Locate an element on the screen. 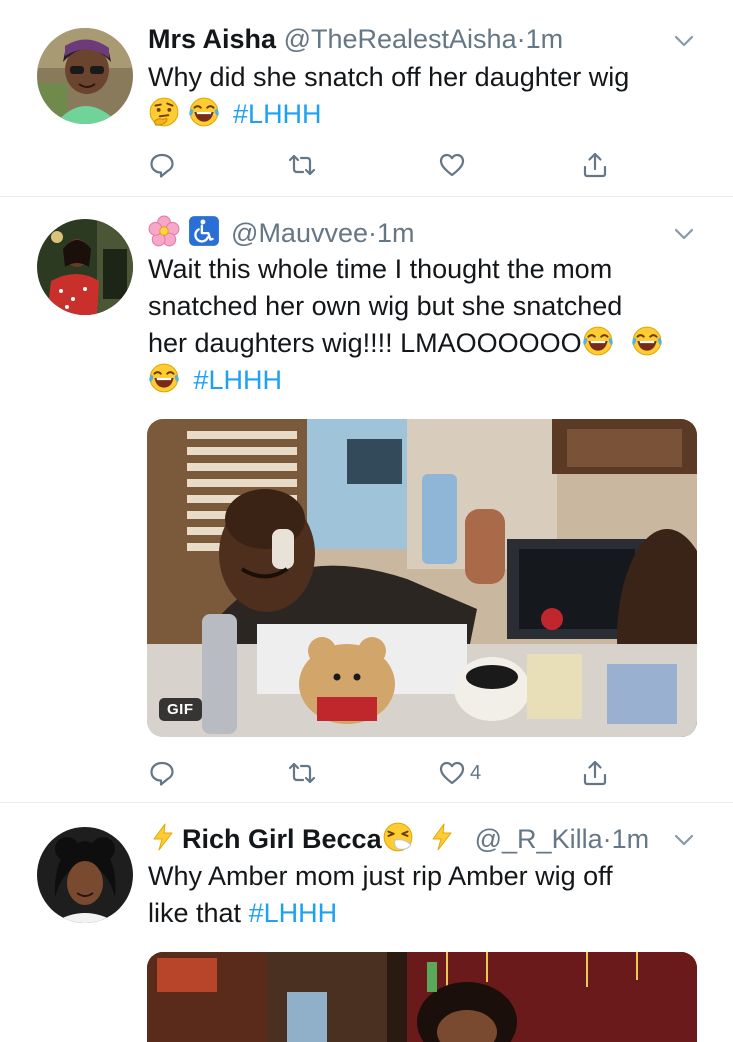 The height and width of the screenshot is (1042, 733). tweet-header: Rich Girl Becca @_R_Killa·1m is located at coordinates (398, 838).